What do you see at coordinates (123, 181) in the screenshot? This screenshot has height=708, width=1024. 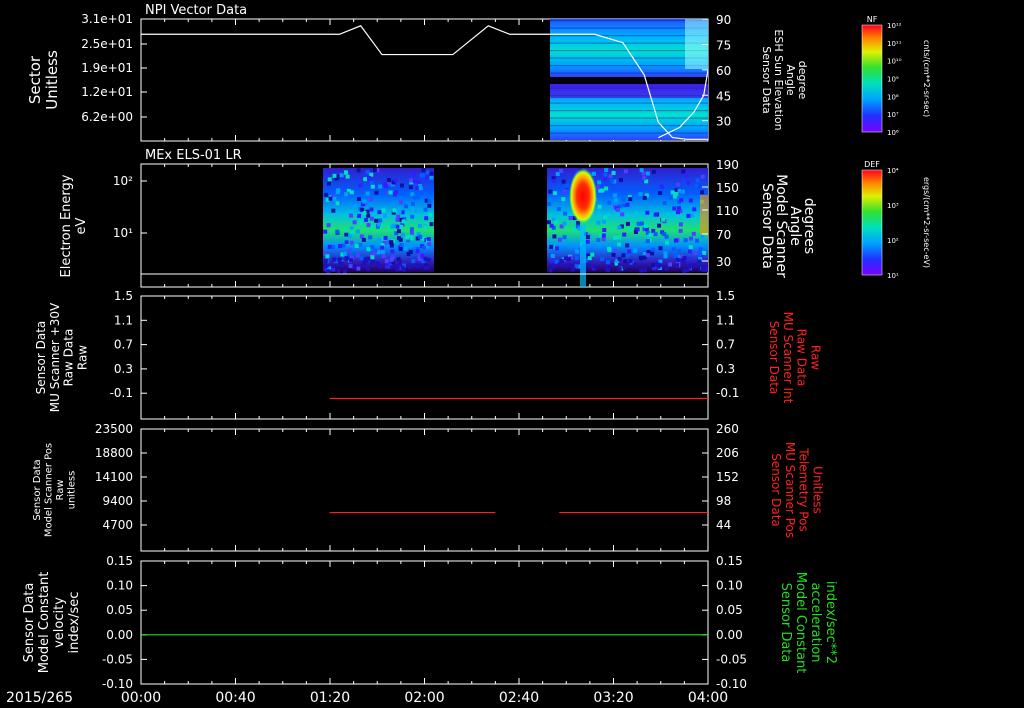 I see `left-tick-label: 10²` at bounding box center [123, 181].